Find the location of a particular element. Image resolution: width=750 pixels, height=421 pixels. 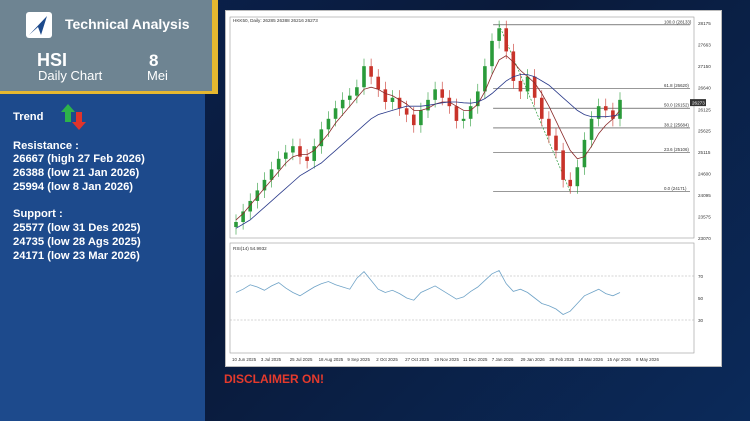

x-tick-label: 15 Apr 2026 is located at coordinates (619, 359).